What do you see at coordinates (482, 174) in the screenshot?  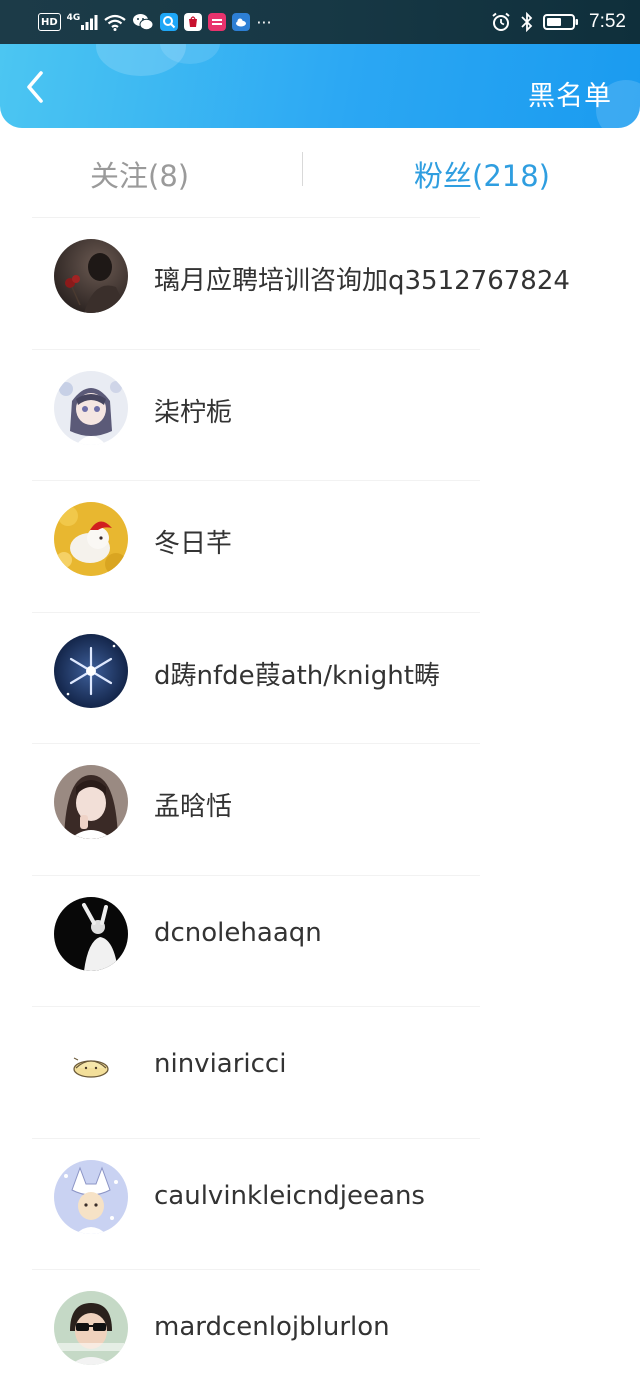 I see `tab-fans: 粉丝(218)` at bounding box center [482, 174].